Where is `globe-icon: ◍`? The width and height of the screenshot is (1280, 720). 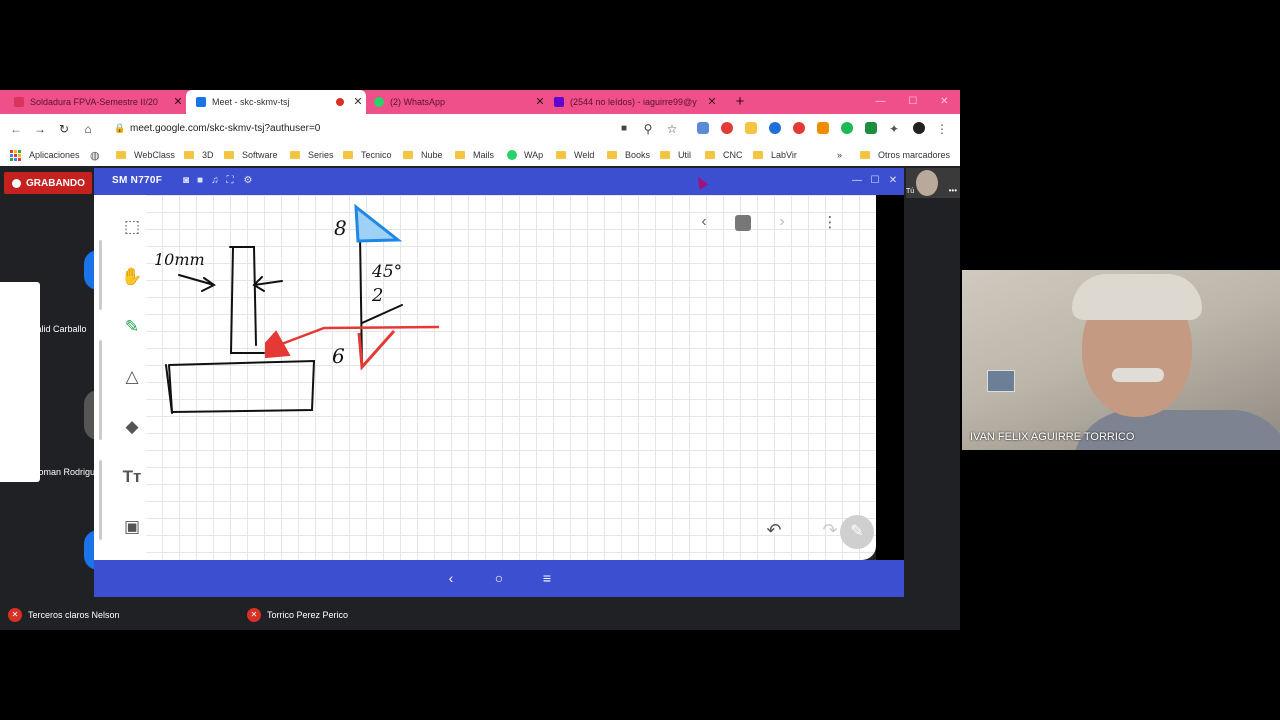
globe-icon: ◍ is located at coordinates (95, 155).